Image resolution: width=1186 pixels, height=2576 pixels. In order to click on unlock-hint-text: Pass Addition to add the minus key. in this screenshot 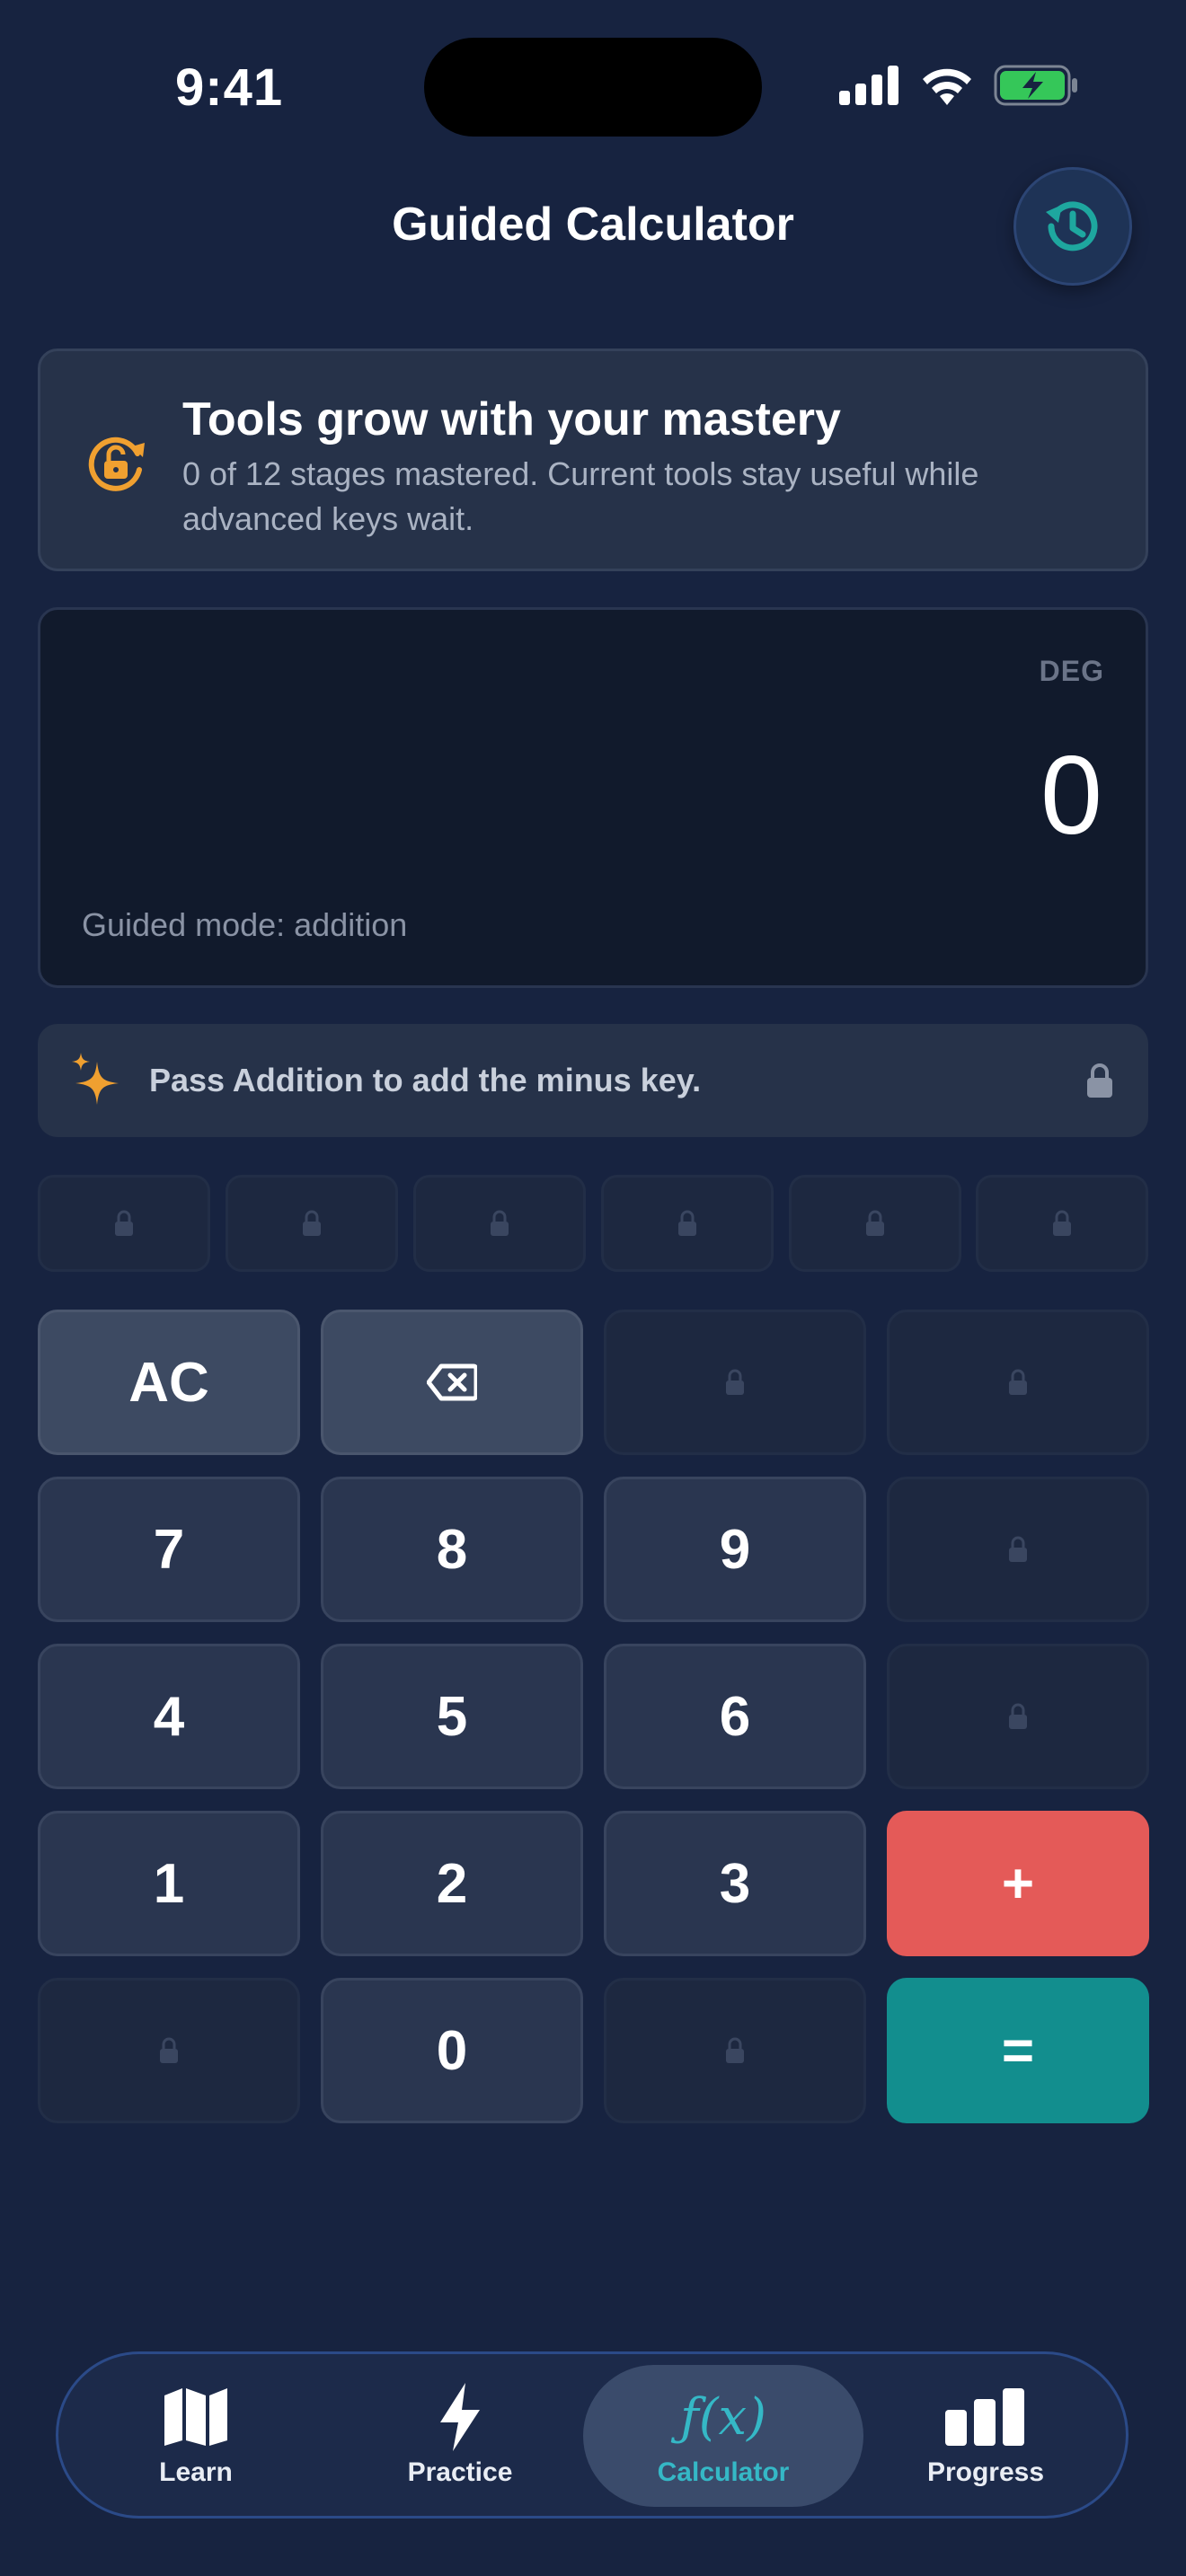, I will do `click(425, 1080)`.